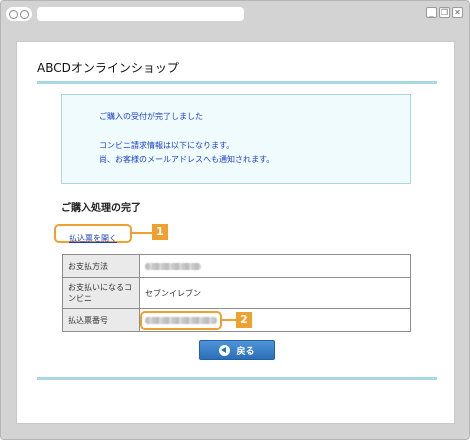  I want to click on redacted-value, so click(173, 266).